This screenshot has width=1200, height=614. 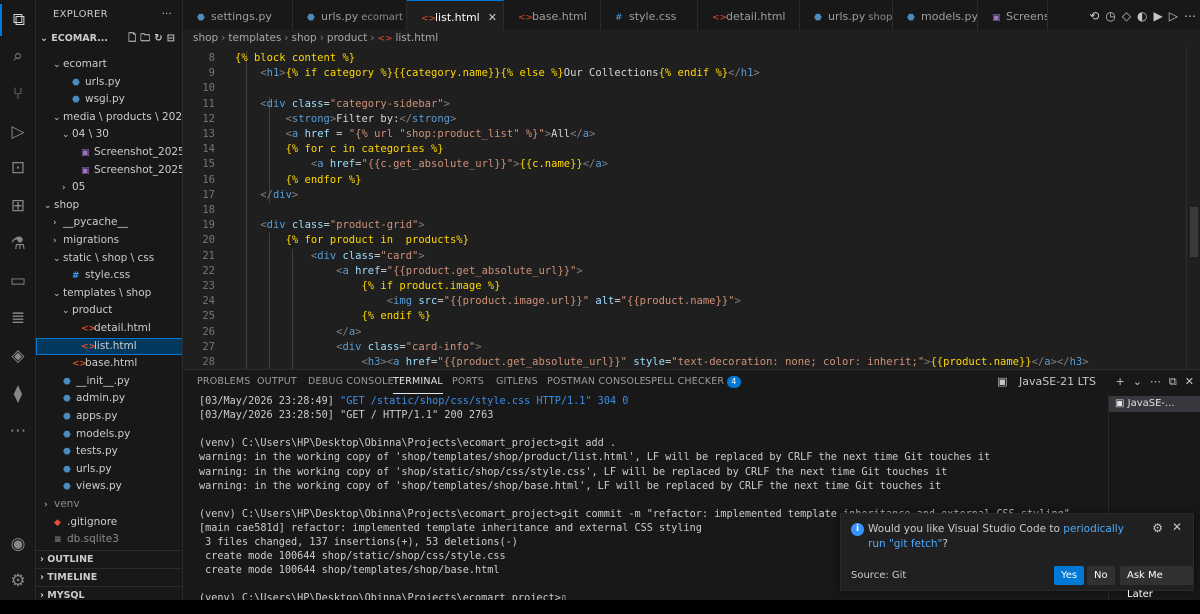 I want to click on panel-tab-ports: PORTS, so click(x=468, y=382).